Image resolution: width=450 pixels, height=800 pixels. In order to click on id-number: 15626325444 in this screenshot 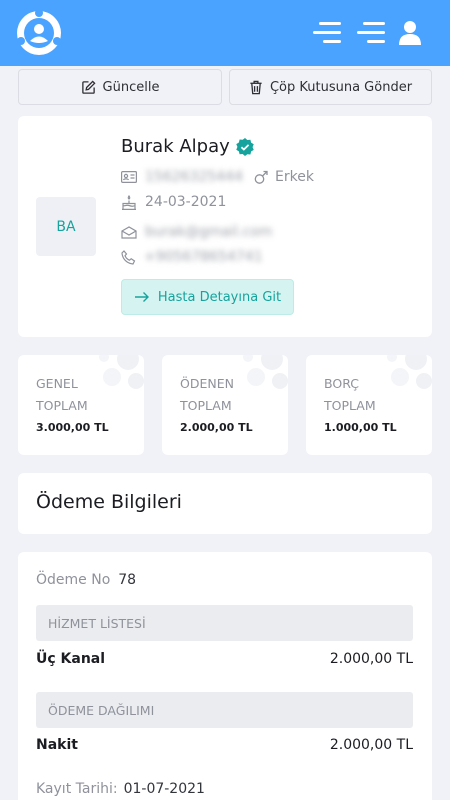, I will do `click(194, 177)`.